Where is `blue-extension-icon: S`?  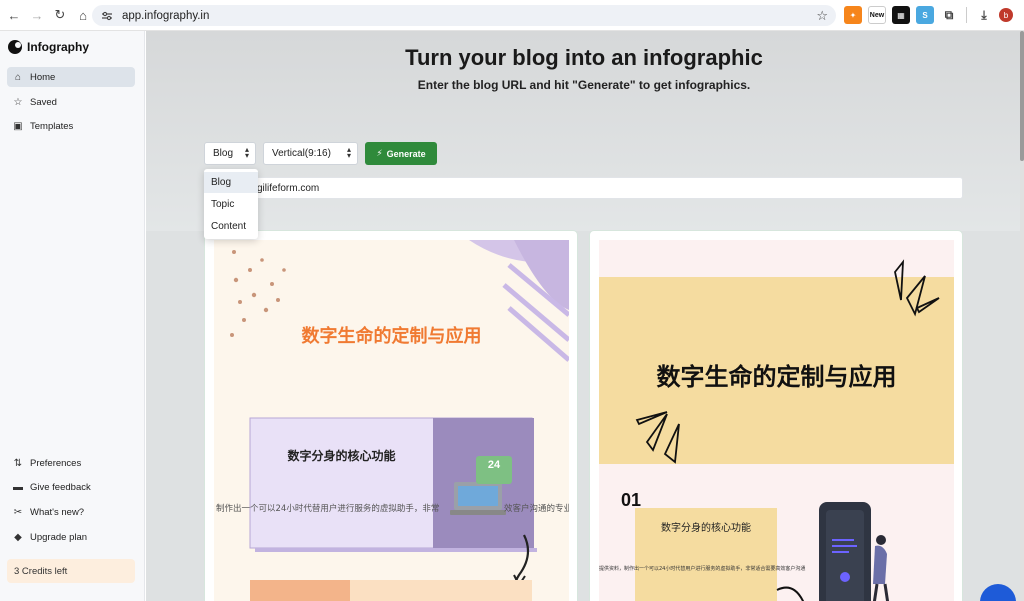 blue-extension-icon: S is located at coordinates (925, 15).